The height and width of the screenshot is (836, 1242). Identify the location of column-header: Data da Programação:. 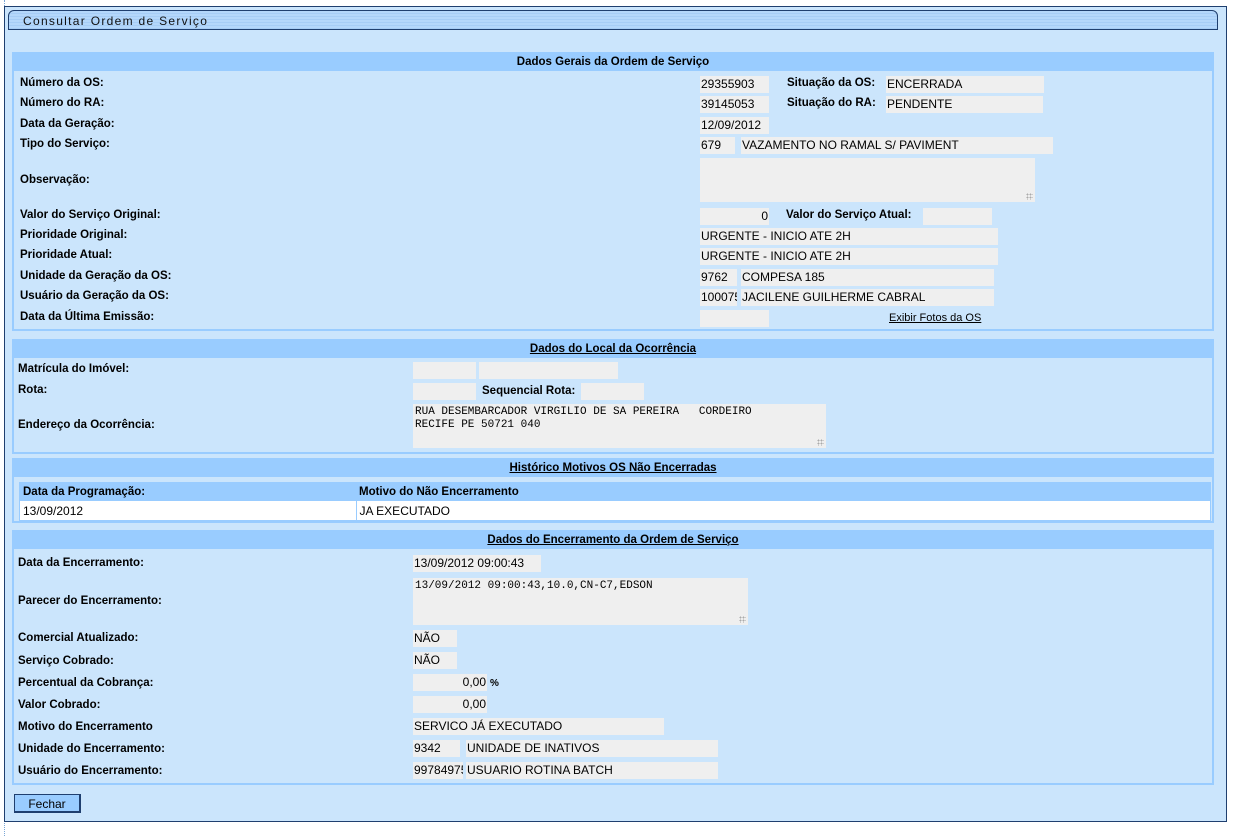
(187, 491).